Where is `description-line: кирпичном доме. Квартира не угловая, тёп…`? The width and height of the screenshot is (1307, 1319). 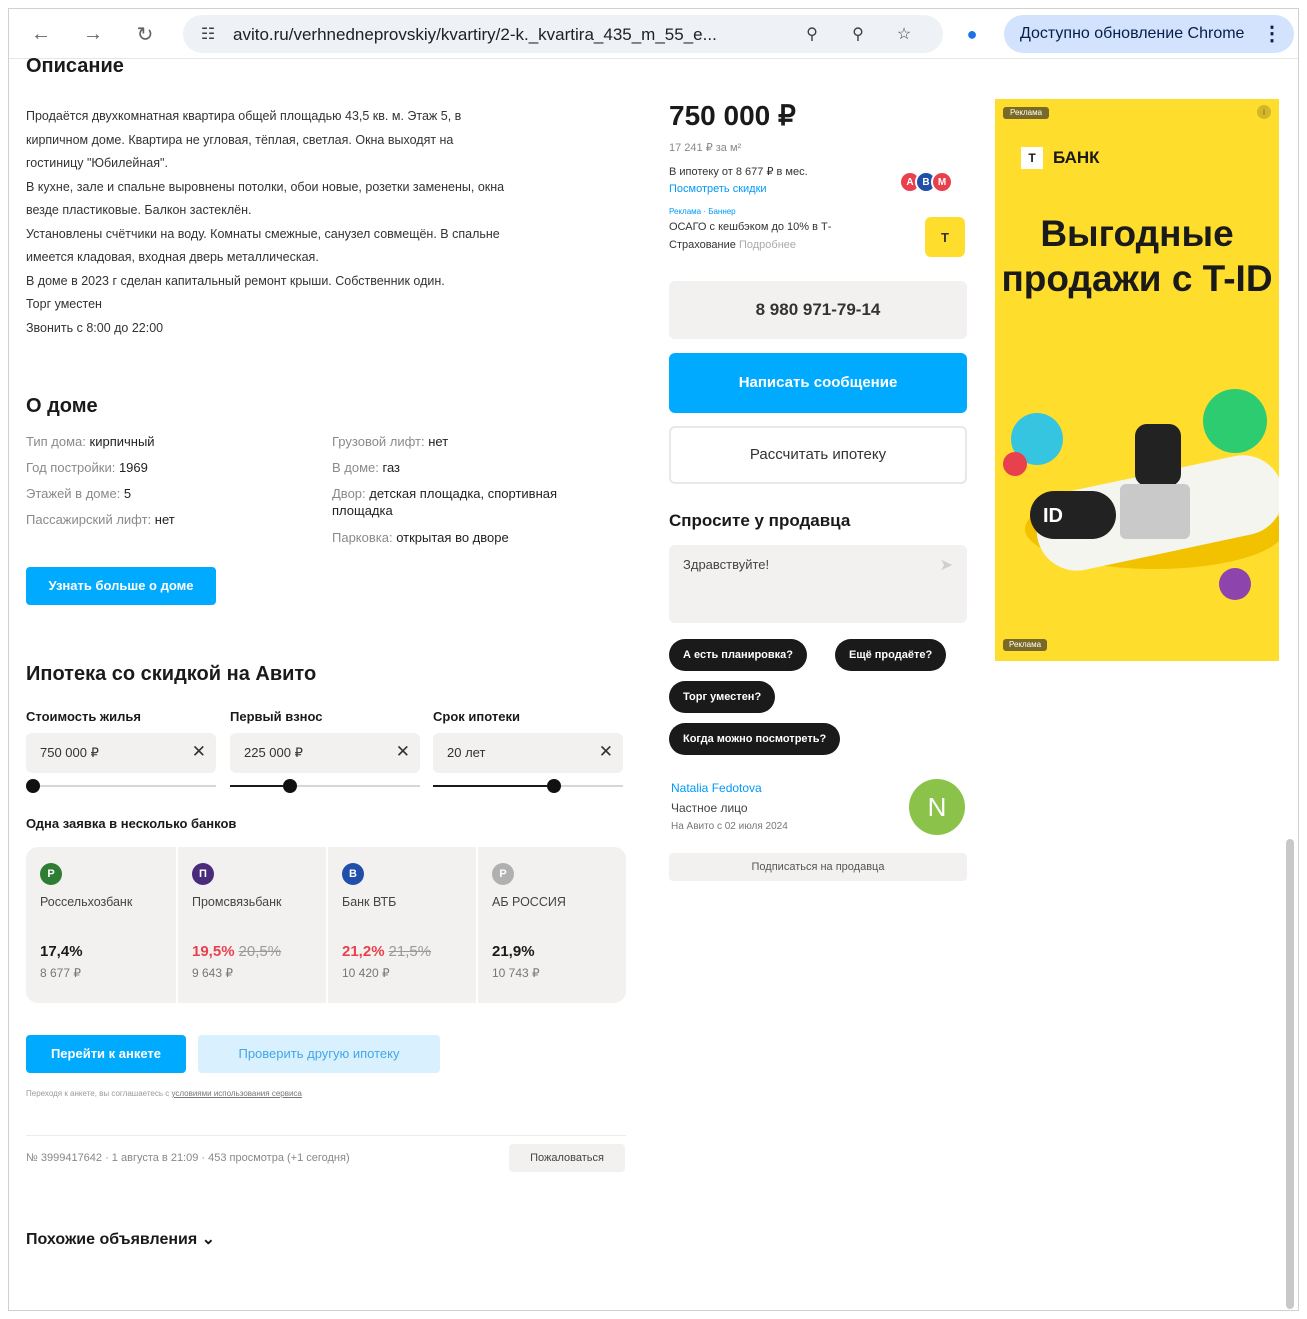 description-line: кирпичном доме. Квартира не угловая, тёп… is located at coordinates (240, 139).